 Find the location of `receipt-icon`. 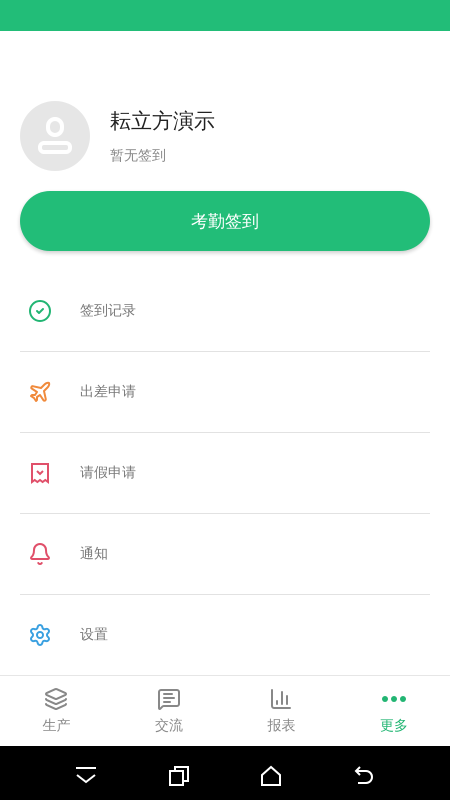

receipt-icon is located at coordinates (40, 473).